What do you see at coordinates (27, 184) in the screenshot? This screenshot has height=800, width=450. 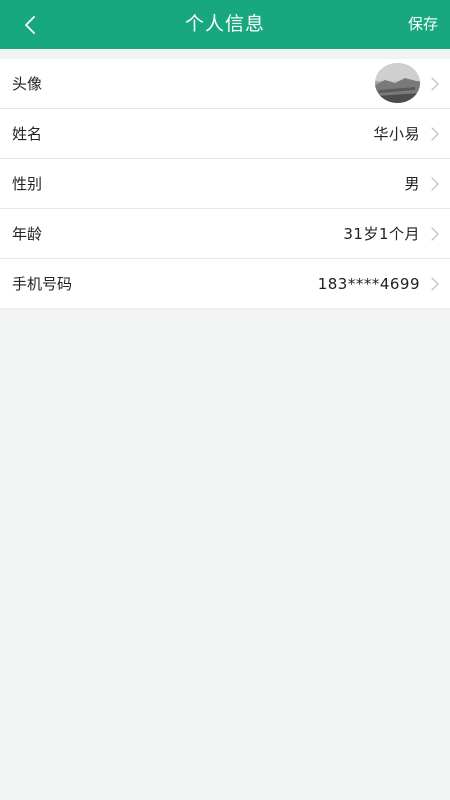 I see `row-label: 性别` at bounding box center [27, 184].